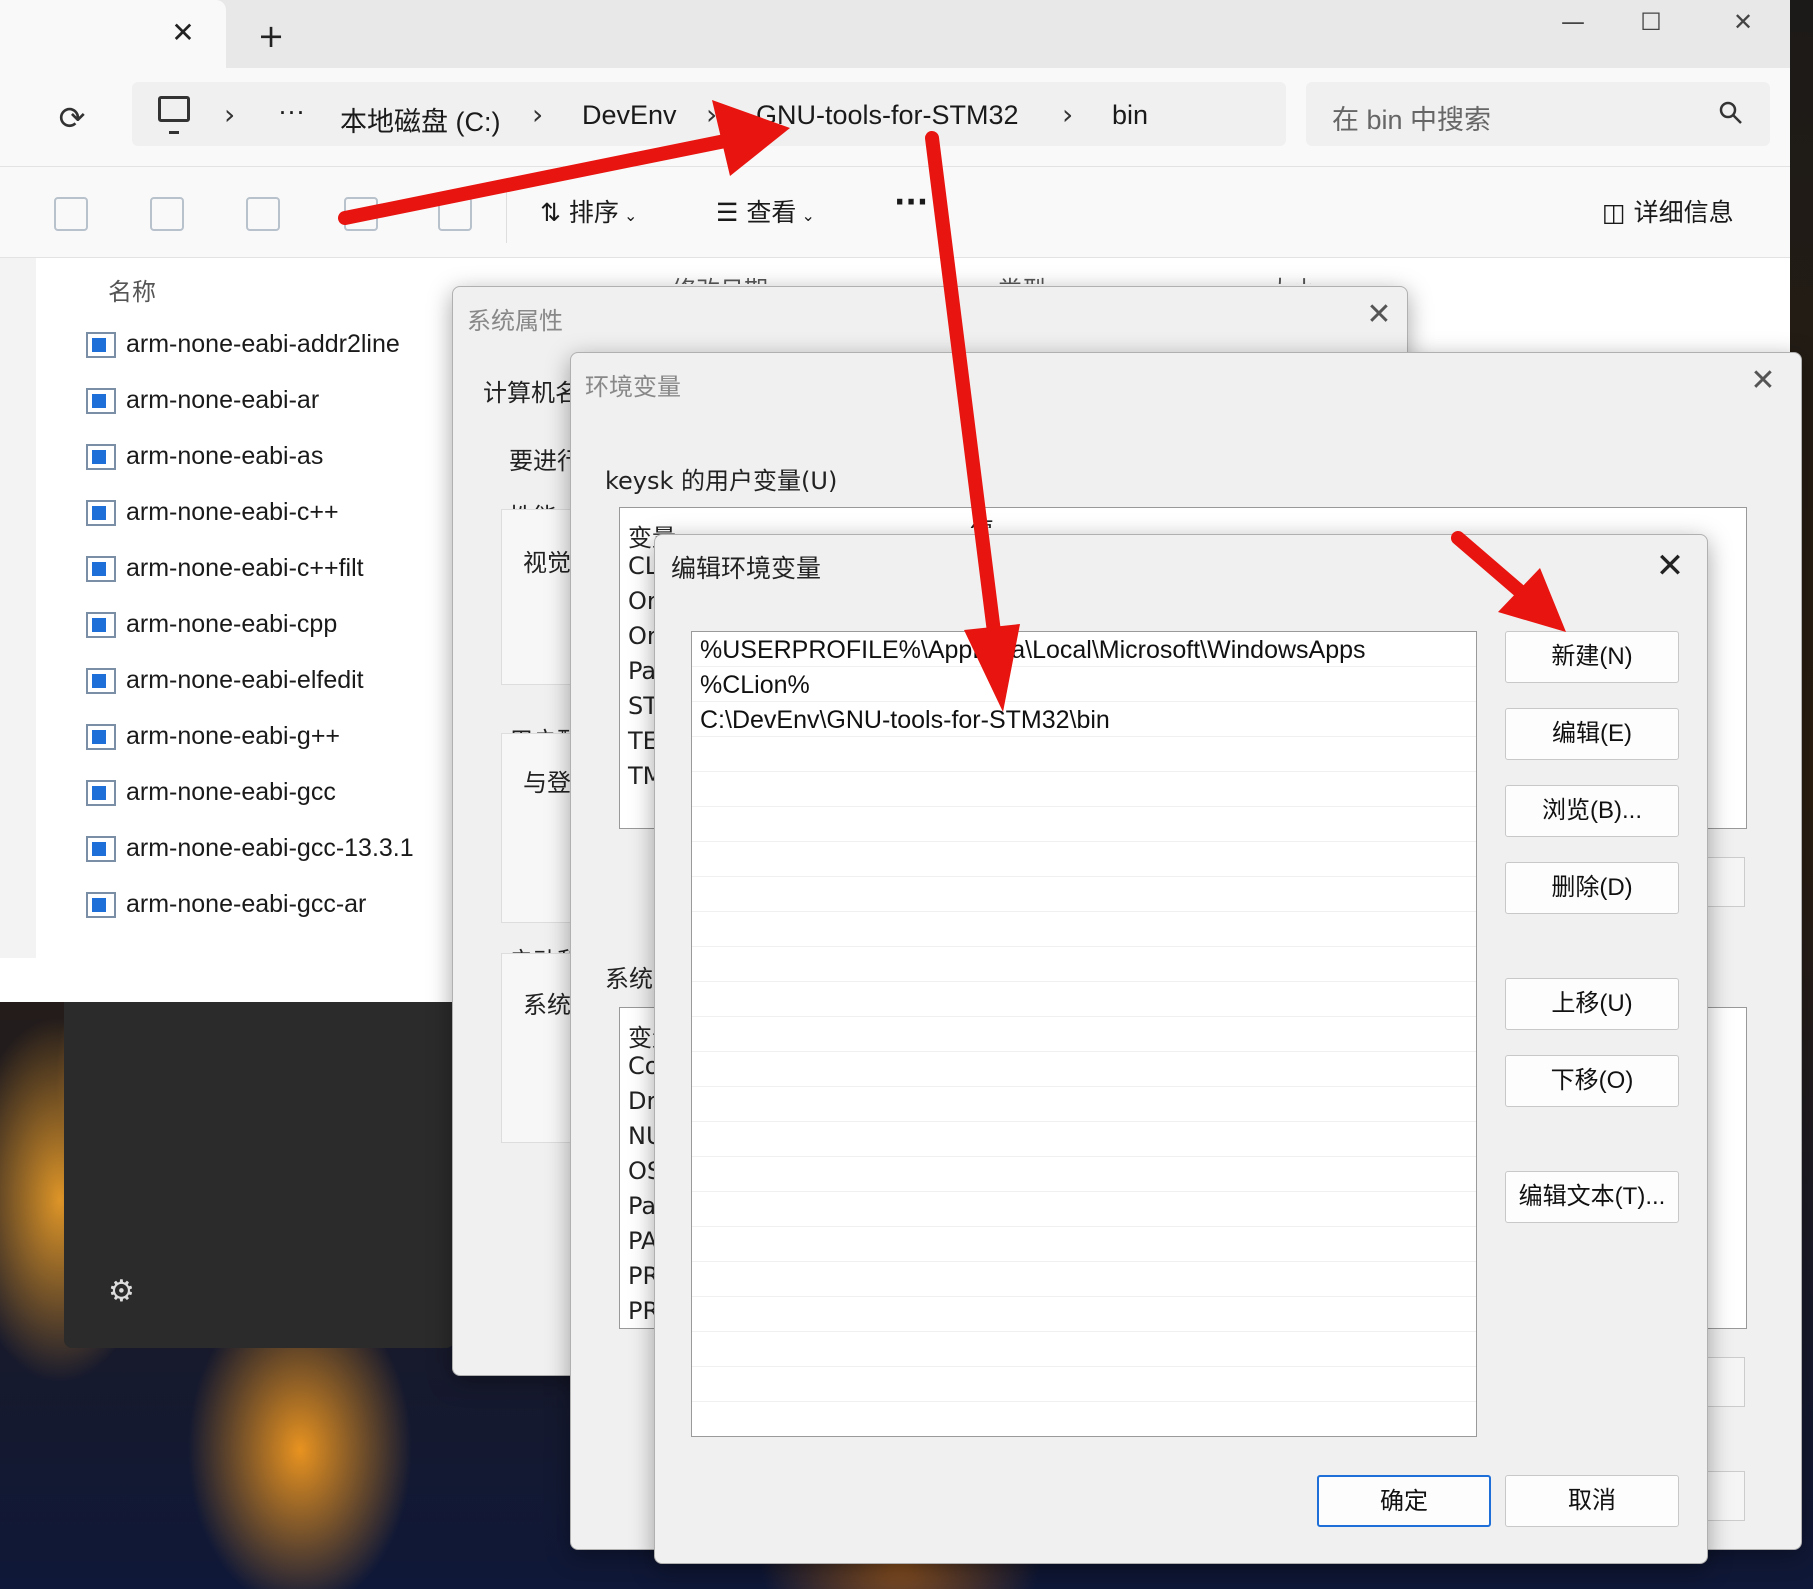  Describe the element at coordinates (361, 214) in the screenshot. I see `share-icon` at that location.